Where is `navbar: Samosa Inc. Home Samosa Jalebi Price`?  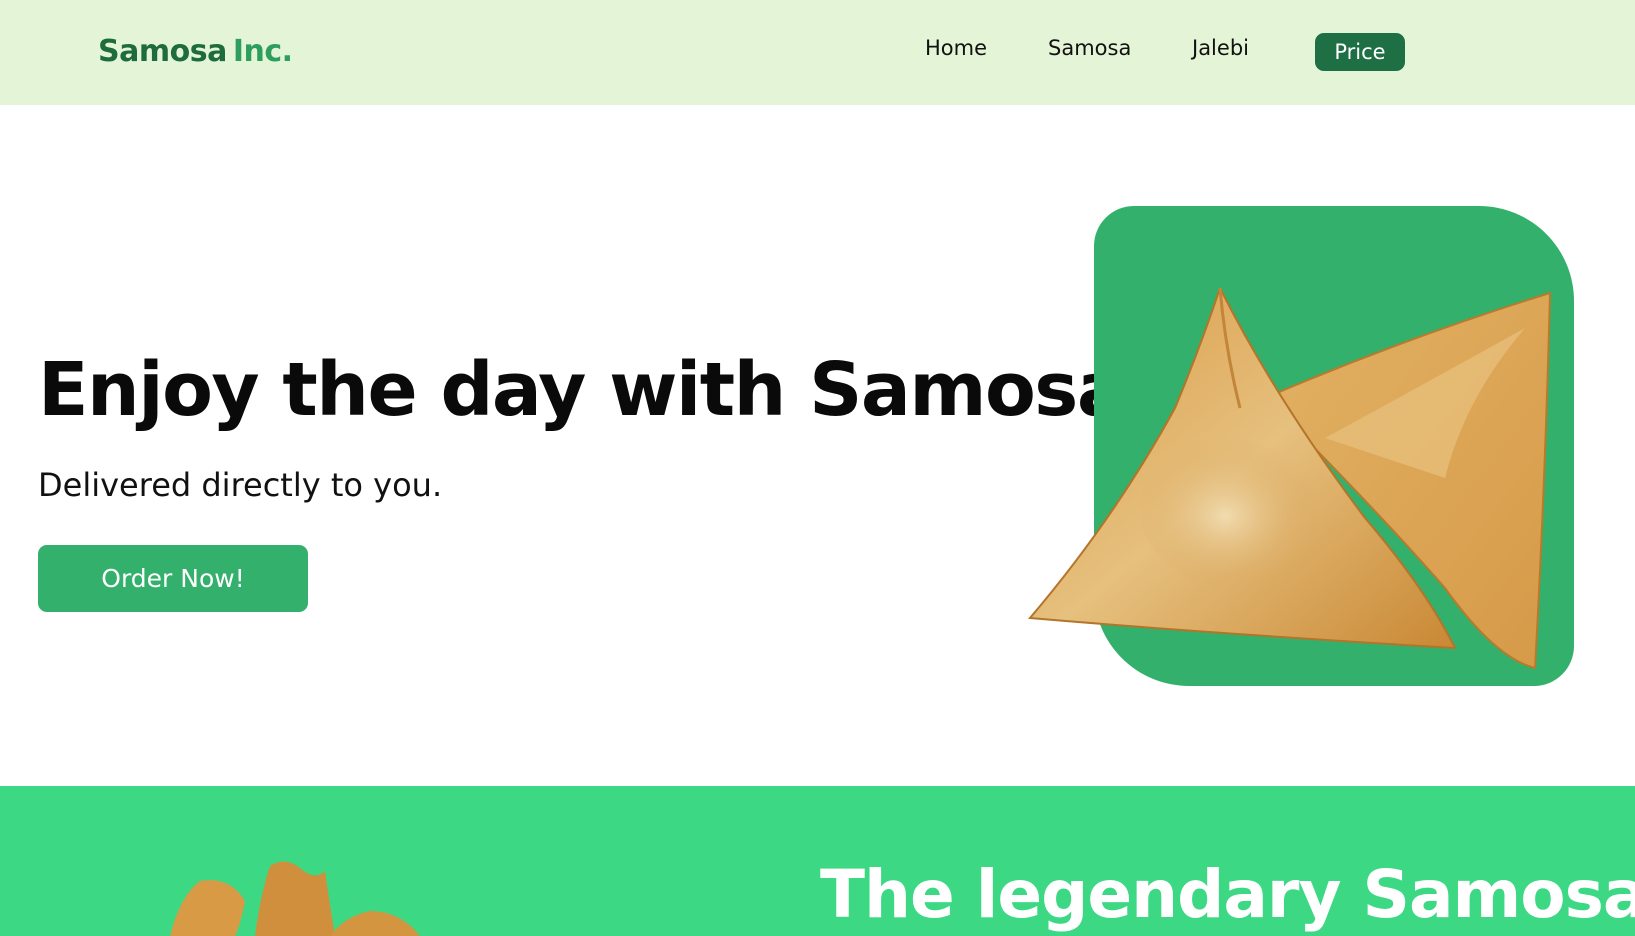 navbar: Samosa Inc. Home Samosa Jalebi Price is located at coordinates (817, 52).